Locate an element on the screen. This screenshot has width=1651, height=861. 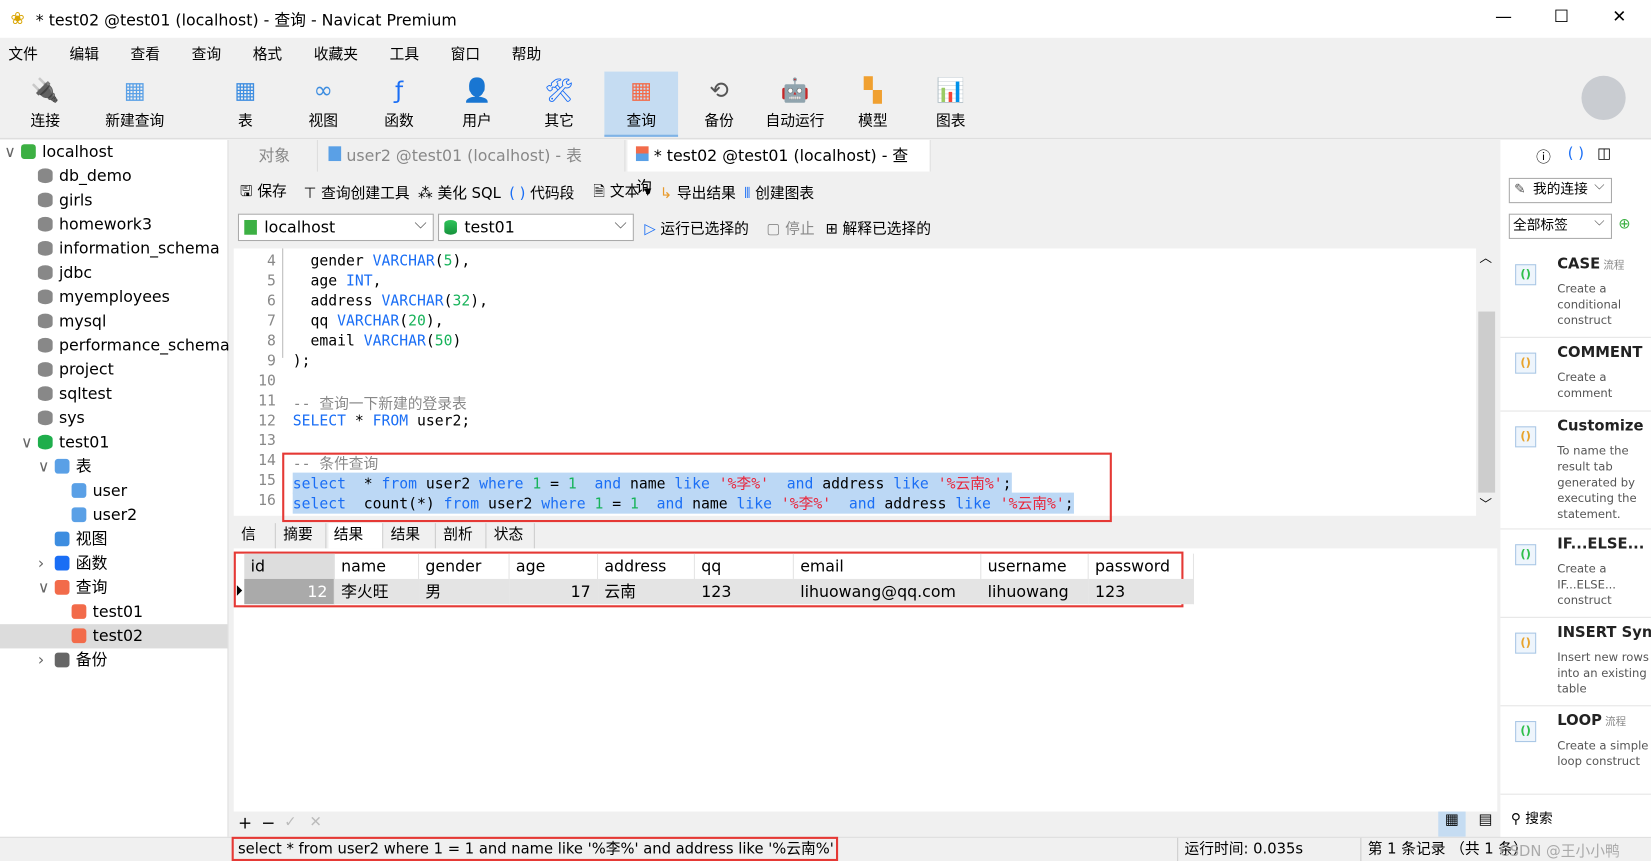
toolbar-table-button: ▦ 表 is located at coordinates (245, 104).